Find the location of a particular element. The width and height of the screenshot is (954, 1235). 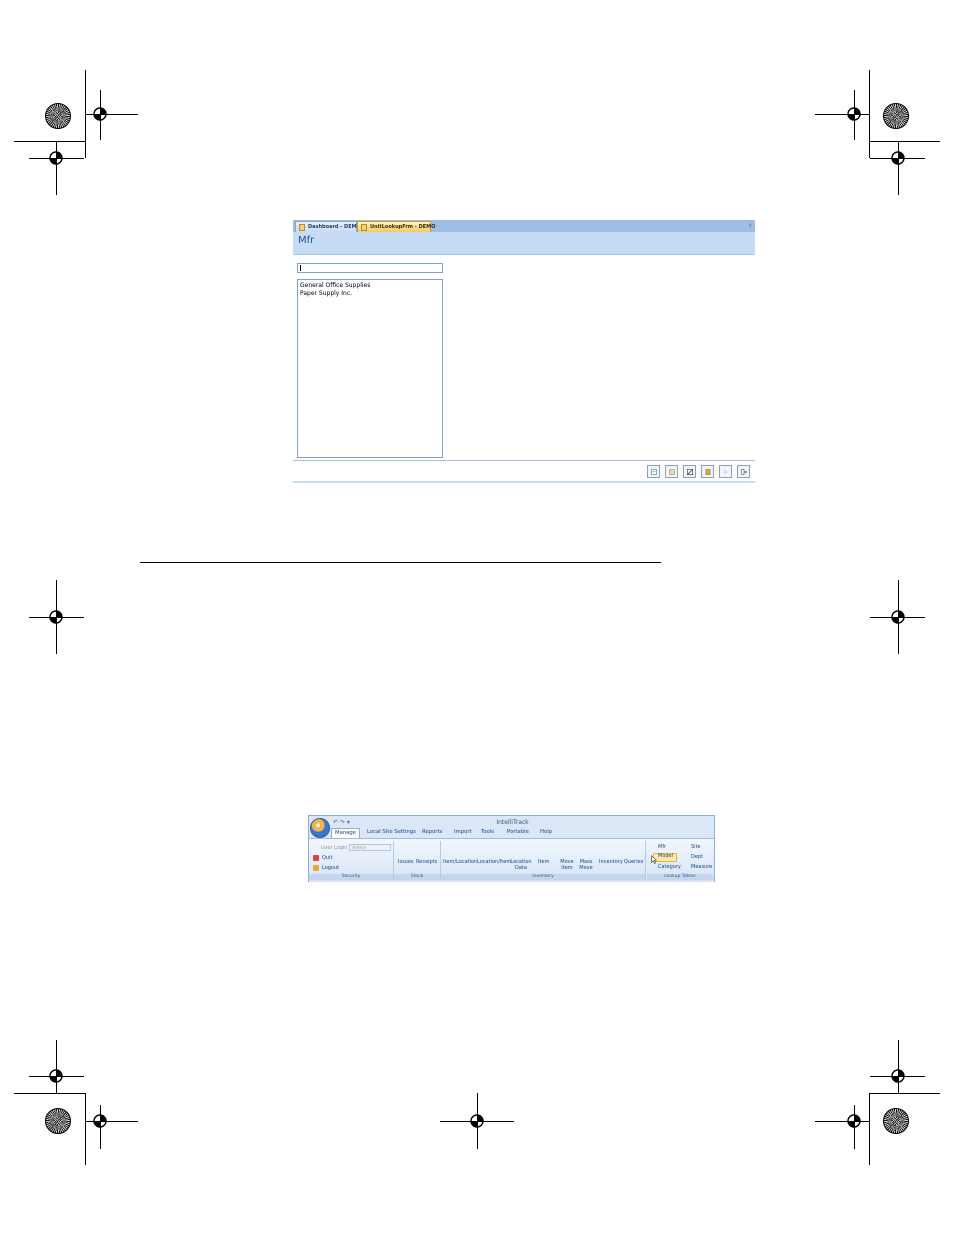

location-data-button: Location Data is located at coordinates (521, 865).